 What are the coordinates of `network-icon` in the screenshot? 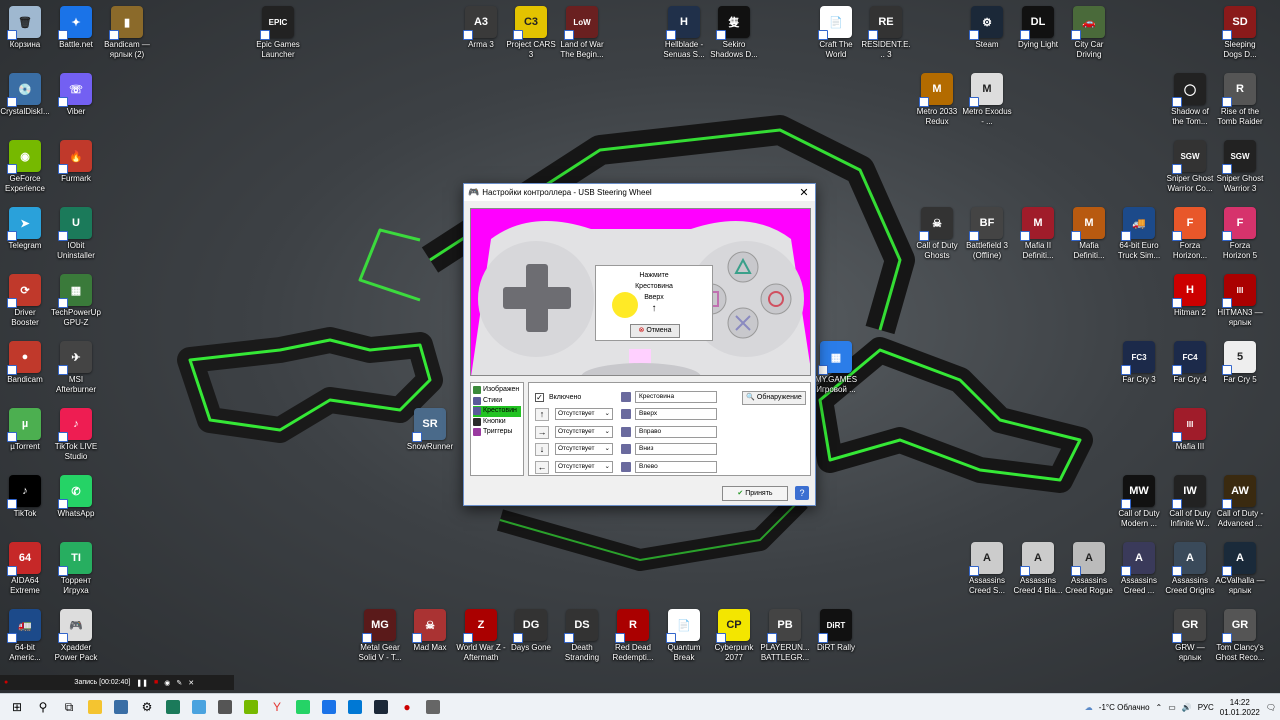 It's located at (121, 707).